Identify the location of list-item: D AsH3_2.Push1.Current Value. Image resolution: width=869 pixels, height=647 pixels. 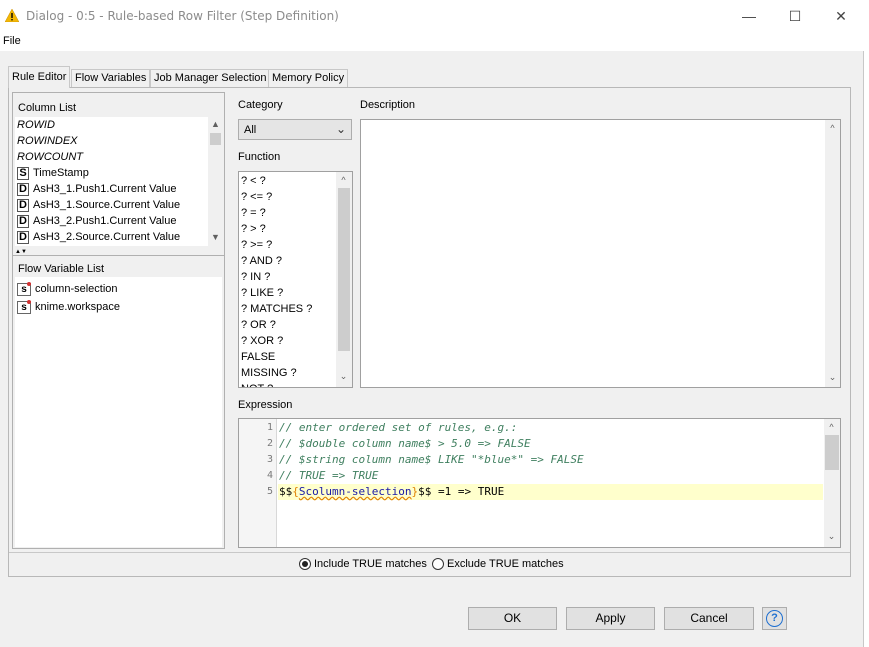
(97, 221).